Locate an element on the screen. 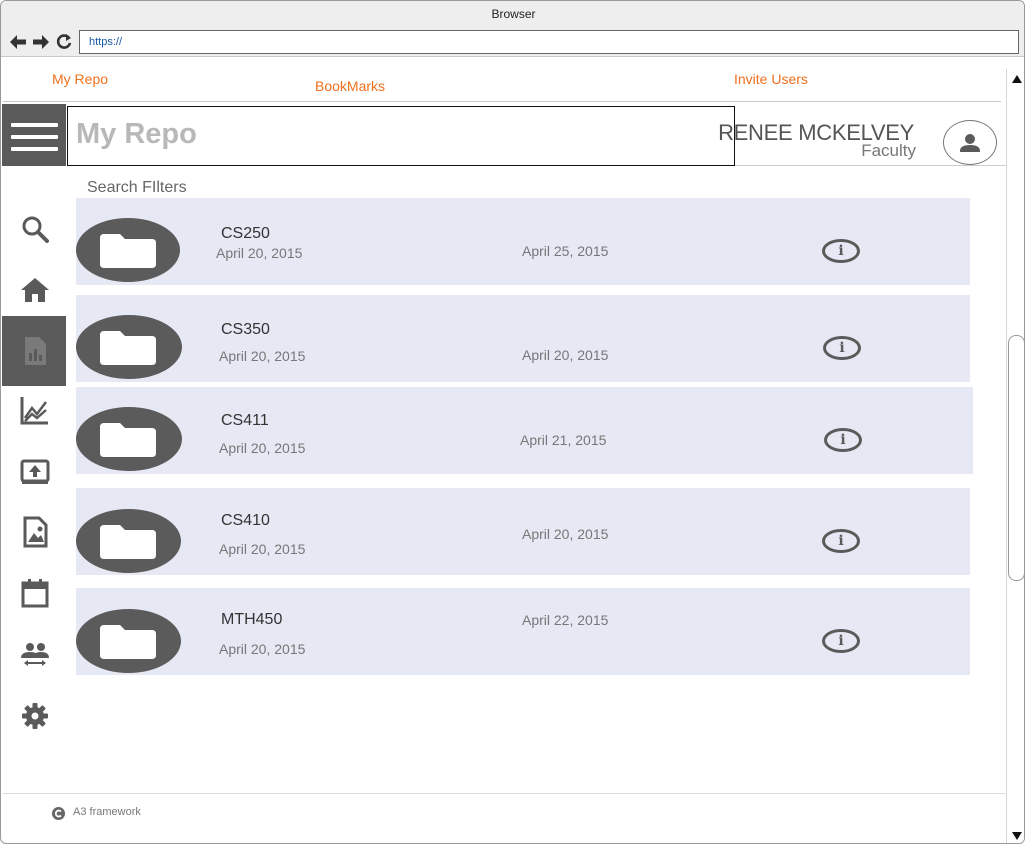 The width and height of the screenshot is (1025, 844). person-icon is located at coordinates (970, 143).